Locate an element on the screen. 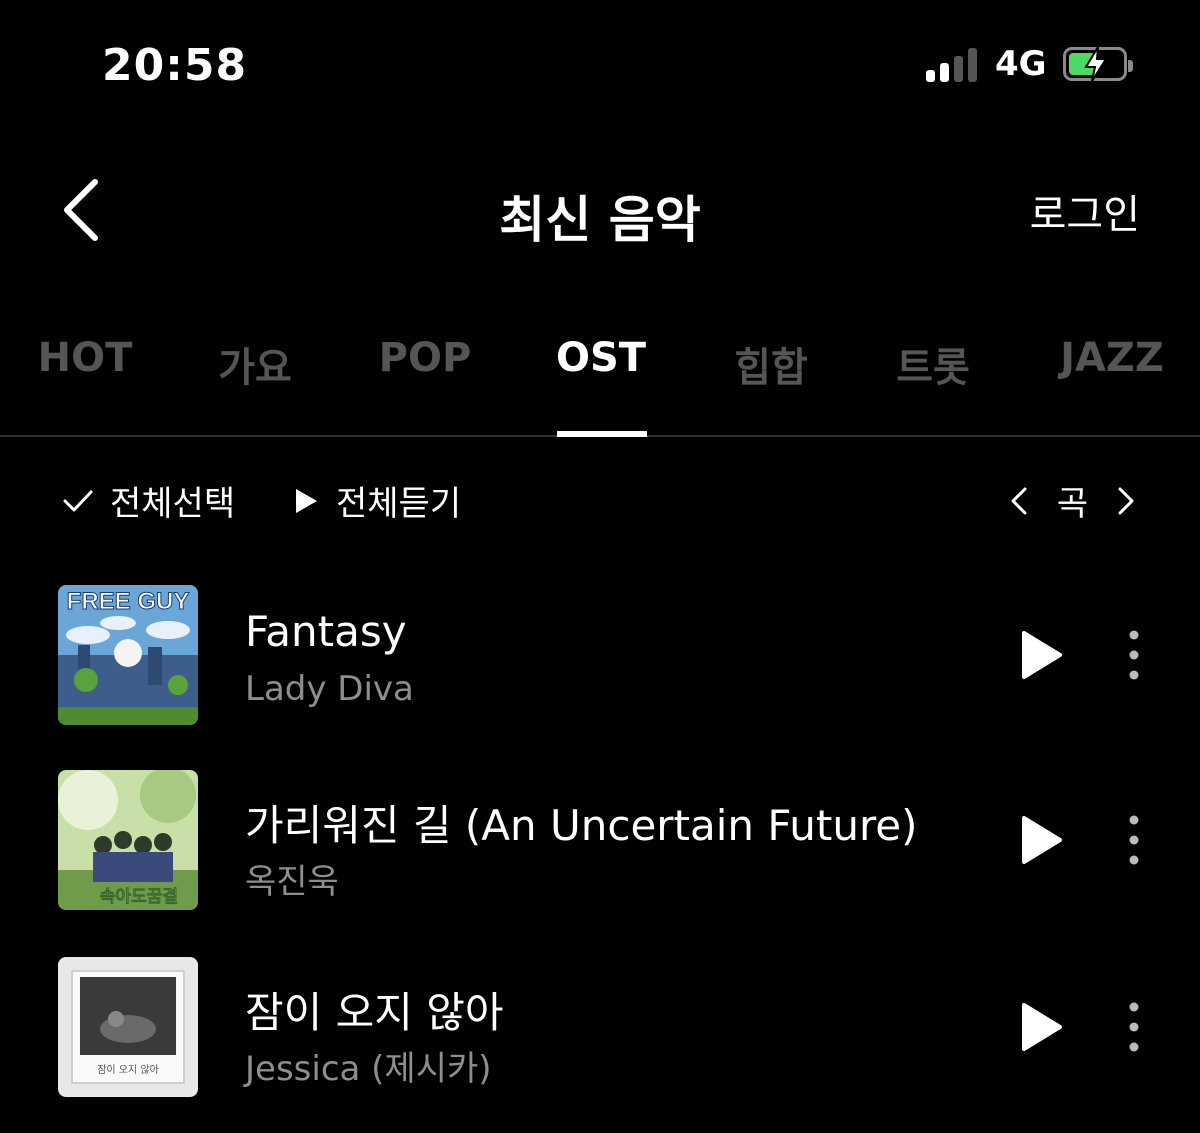  app-header: 최신 음악 로그인 is located at coordinates (600, 210).